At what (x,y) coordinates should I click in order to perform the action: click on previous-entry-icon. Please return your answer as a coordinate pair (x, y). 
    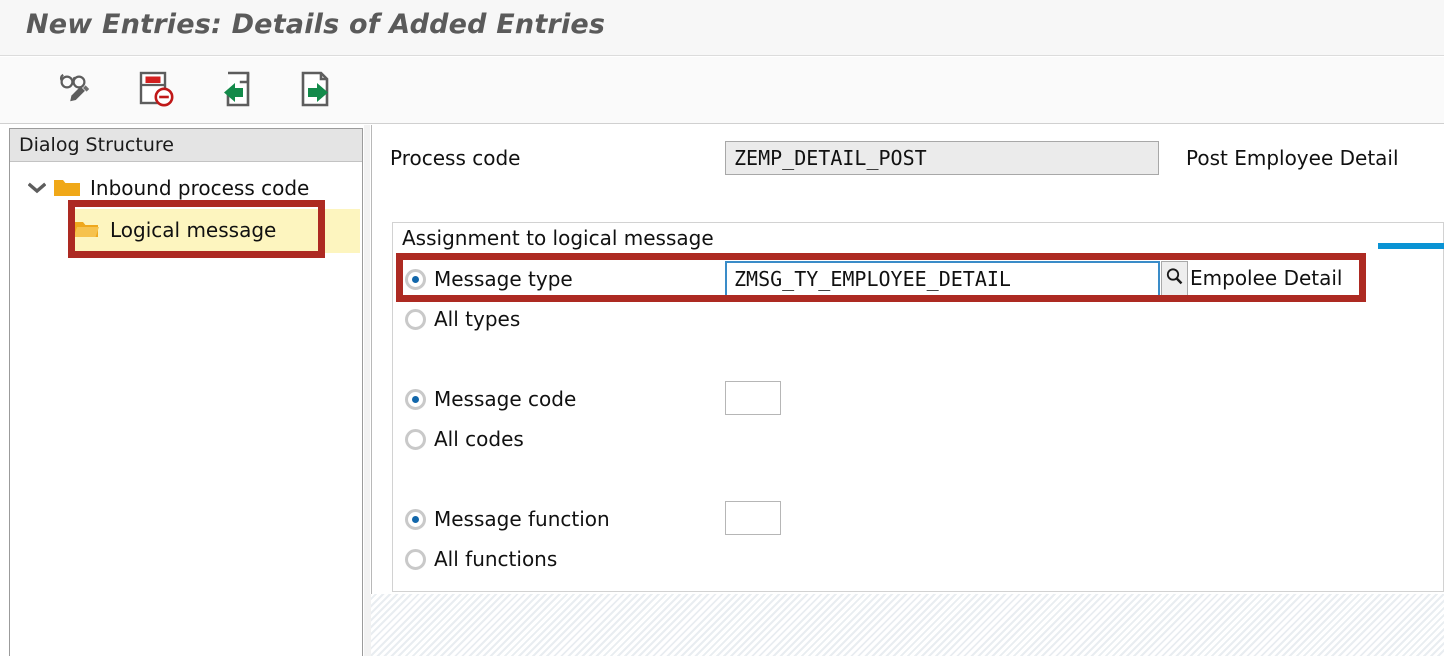
    Looking at the image, I should click on (238, 91).